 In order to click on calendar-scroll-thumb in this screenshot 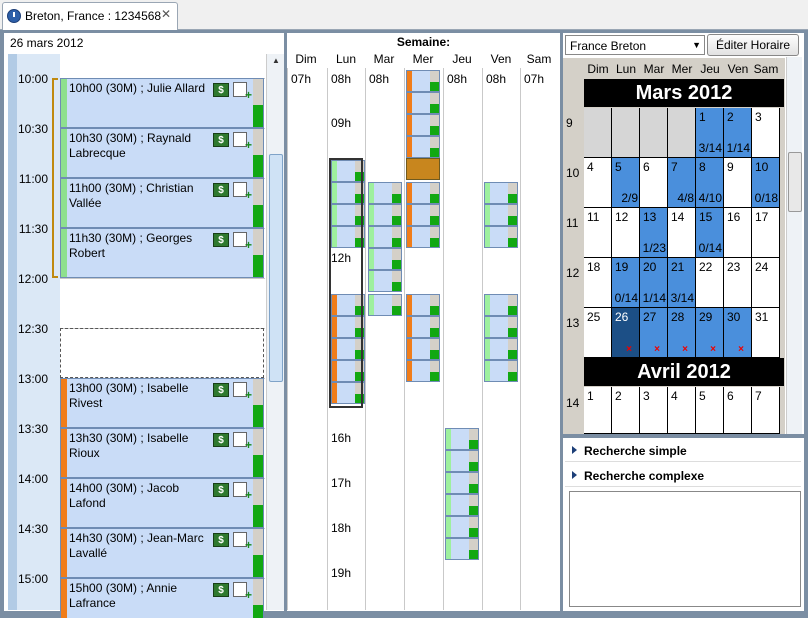, I will do `click(795, 182)`.